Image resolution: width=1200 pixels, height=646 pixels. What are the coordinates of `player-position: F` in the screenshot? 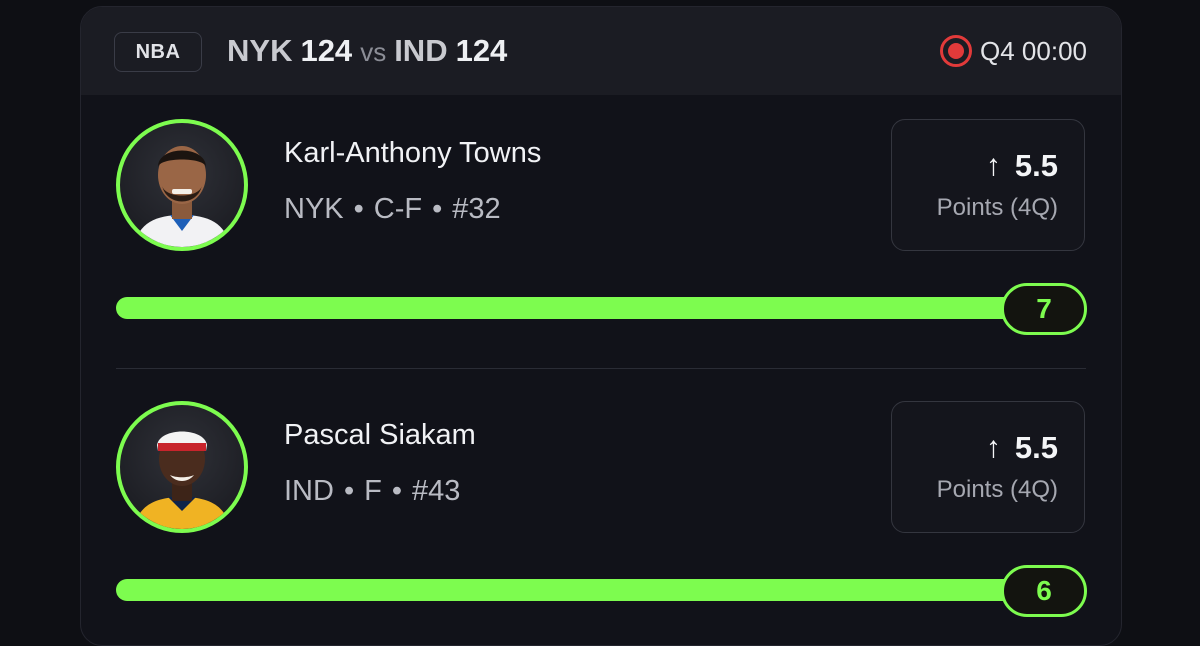 It's located at (373, 491).